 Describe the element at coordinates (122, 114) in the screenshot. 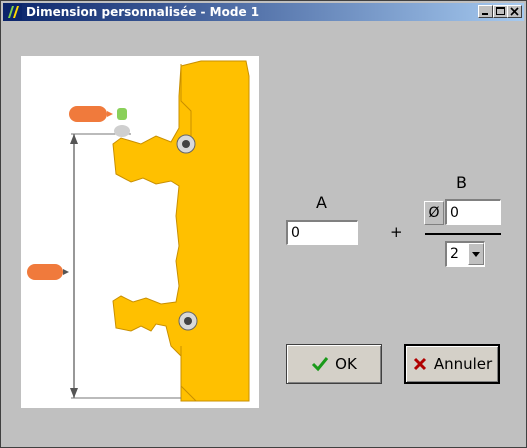

I see `dimension-badge-green` at that location.